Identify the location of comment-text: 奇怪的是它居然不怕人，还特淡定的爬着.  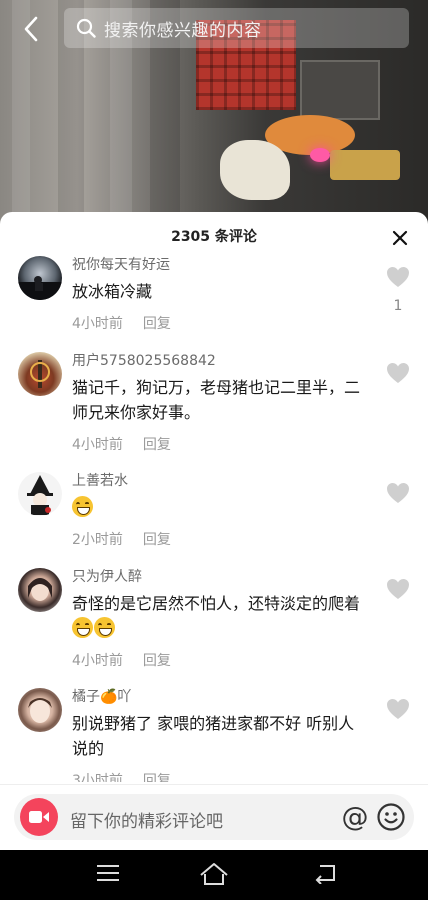
(220, 616).